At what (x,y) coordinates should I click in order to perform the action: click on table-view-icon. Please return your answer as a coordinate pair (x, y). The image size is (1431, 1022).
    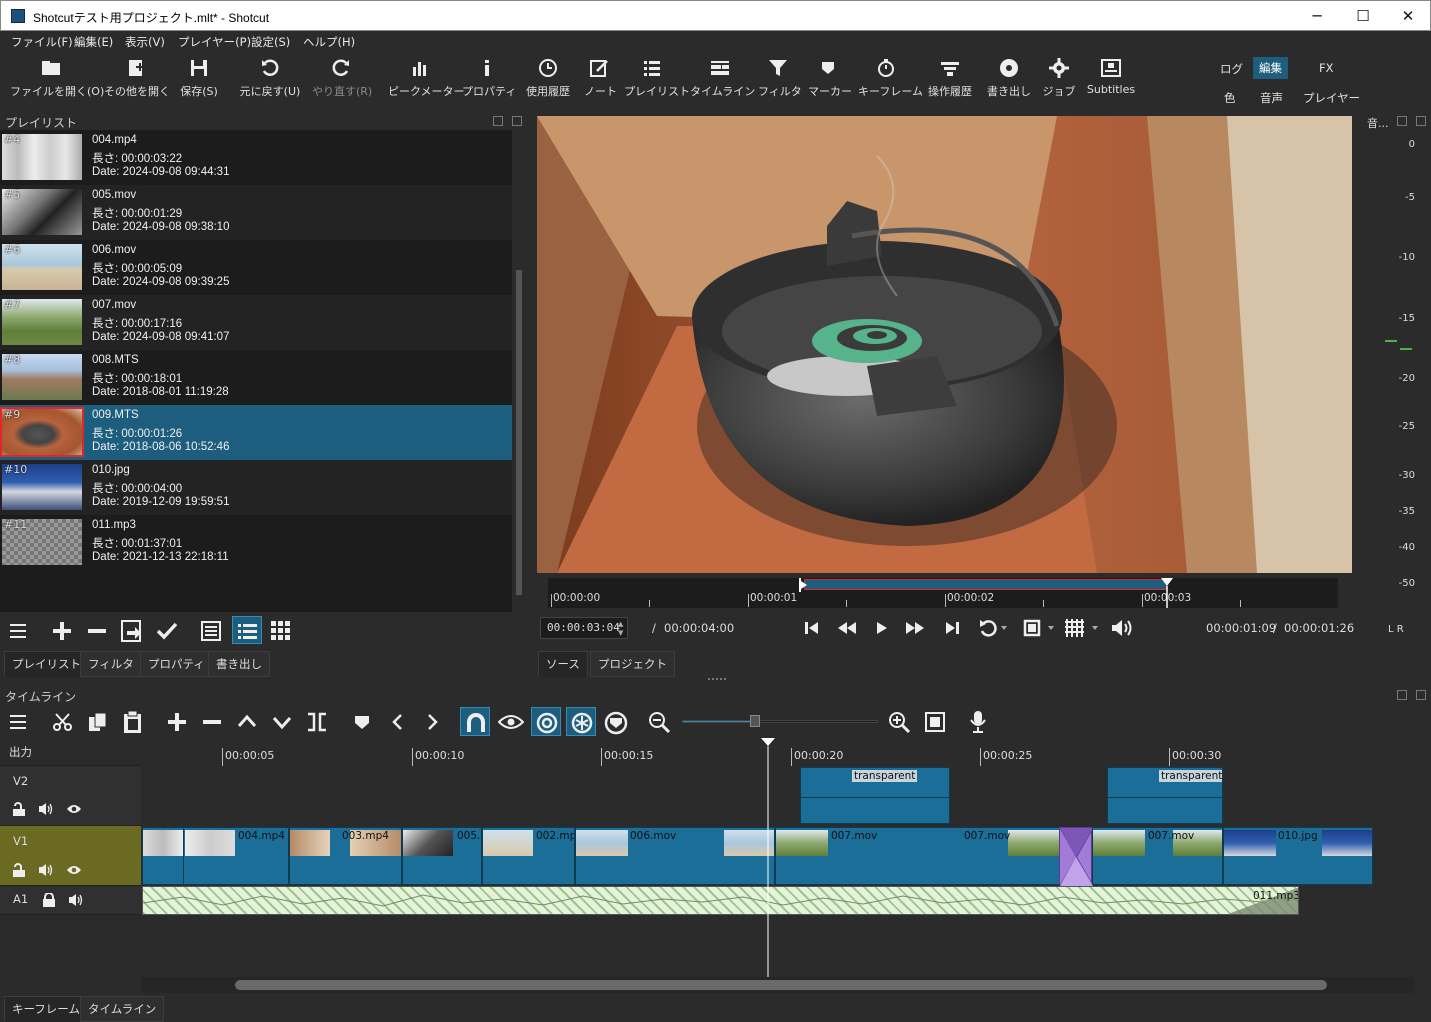
    Looking at the image, I should click on (211, 631).